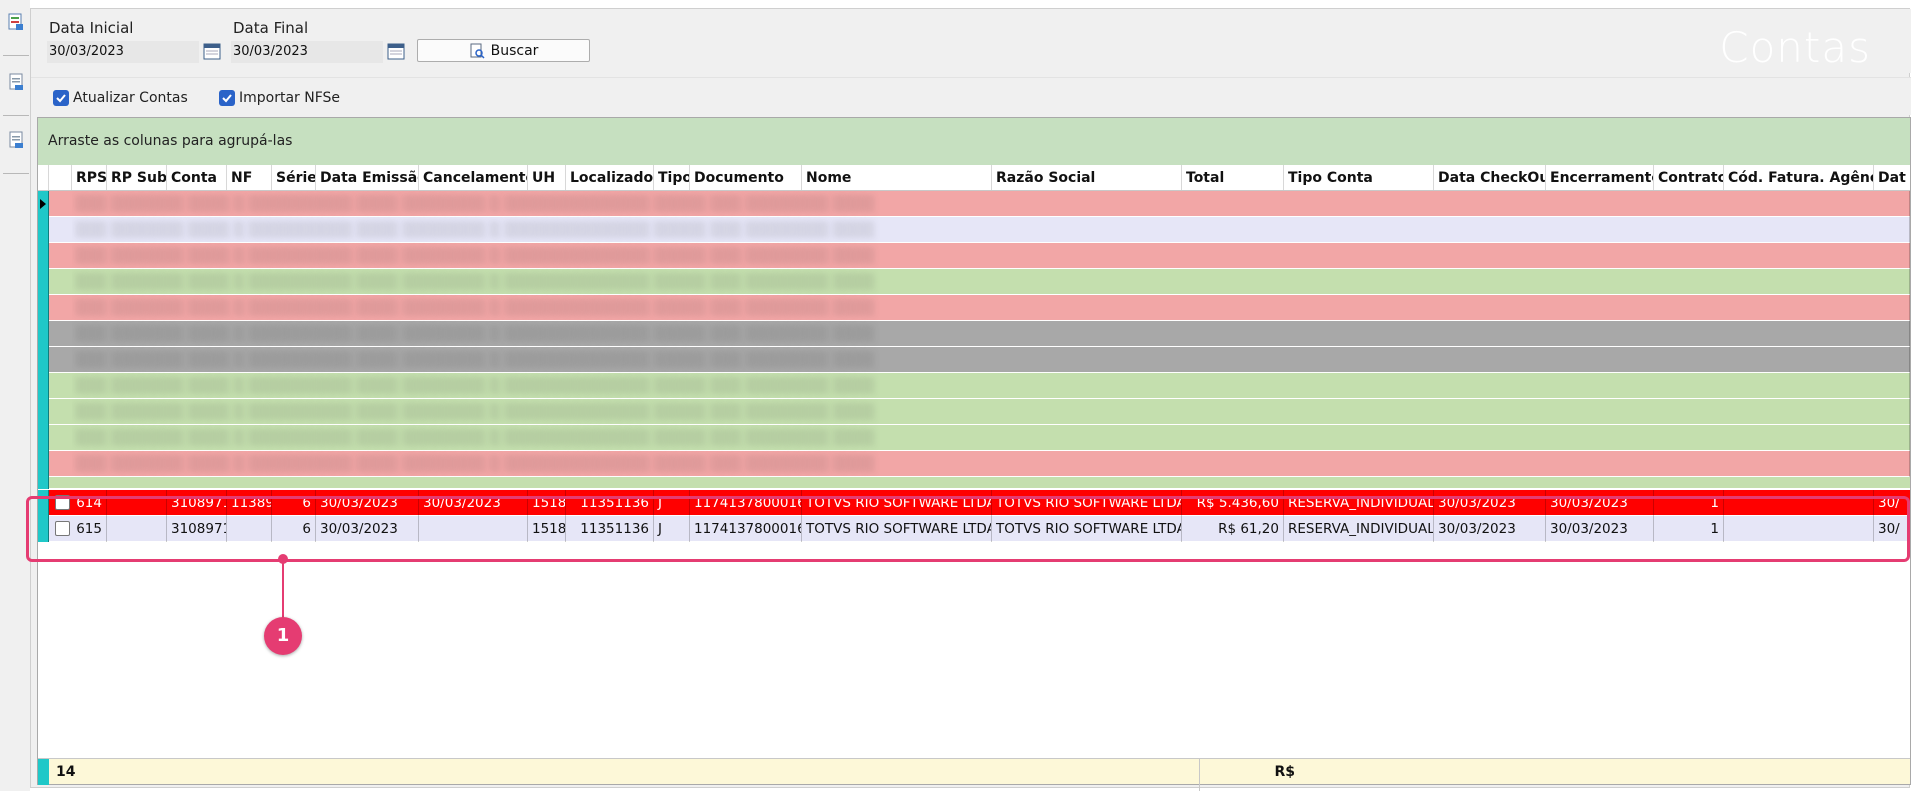 This screenshot has width=1920, height=791. I want to click on header-data-emissao: Data Emissão, so click(367, 177).